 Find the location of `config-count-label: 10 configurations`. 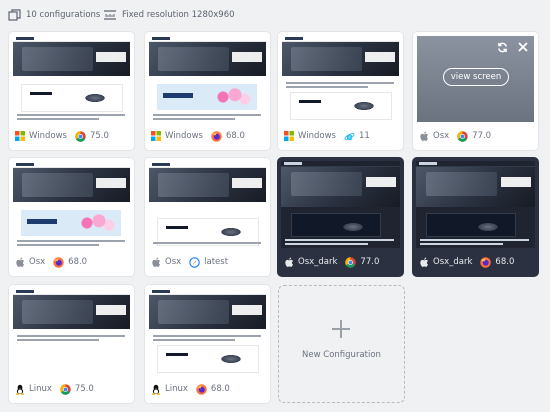

config-count-label: 10 configurations is located at coordinates (63, 15).